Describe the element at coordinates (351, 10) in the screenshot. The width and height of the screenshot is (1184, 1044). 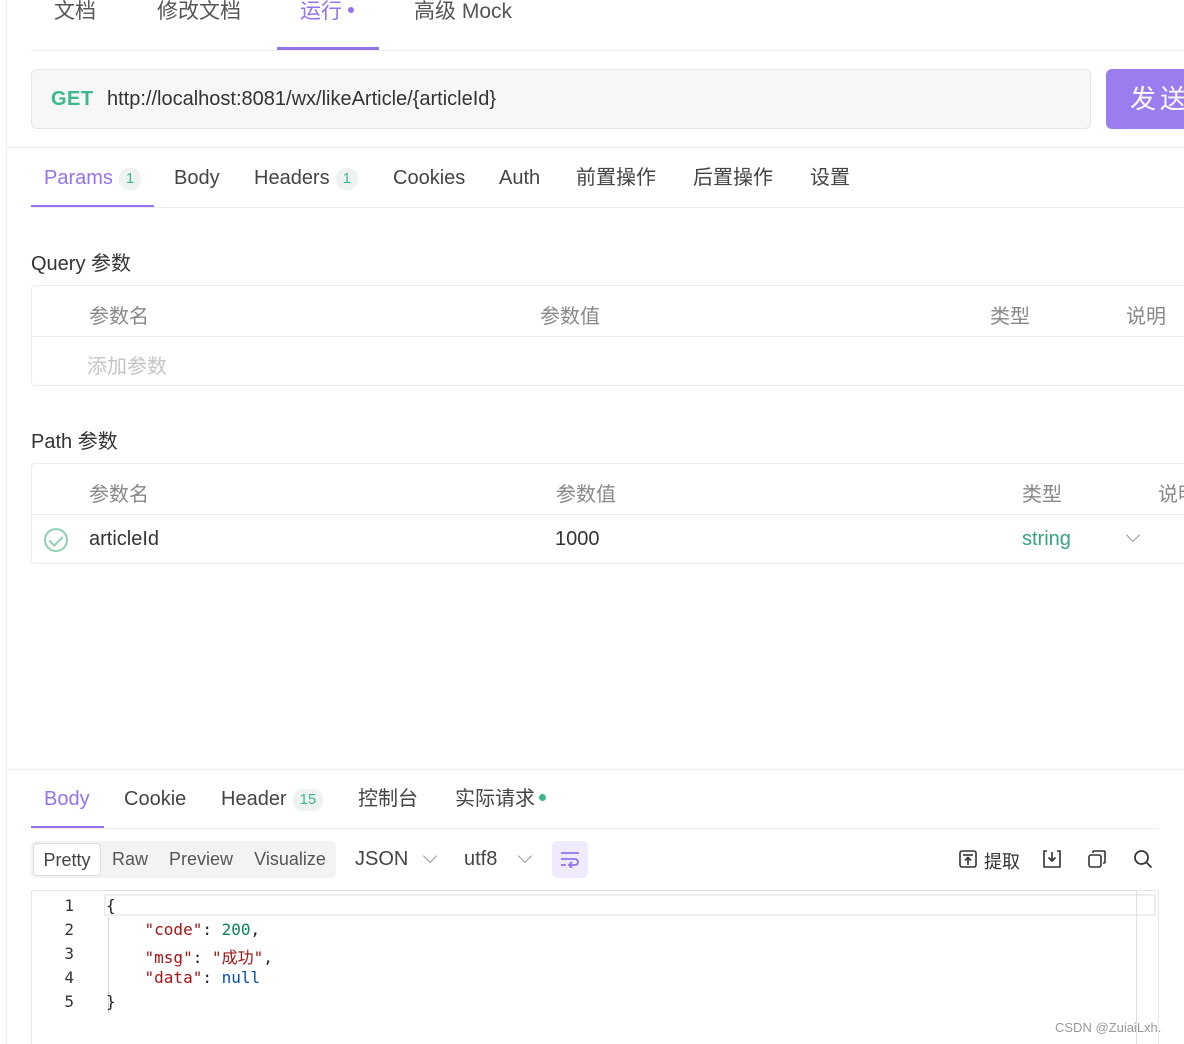
I see `modified-dot-icon` at that location.